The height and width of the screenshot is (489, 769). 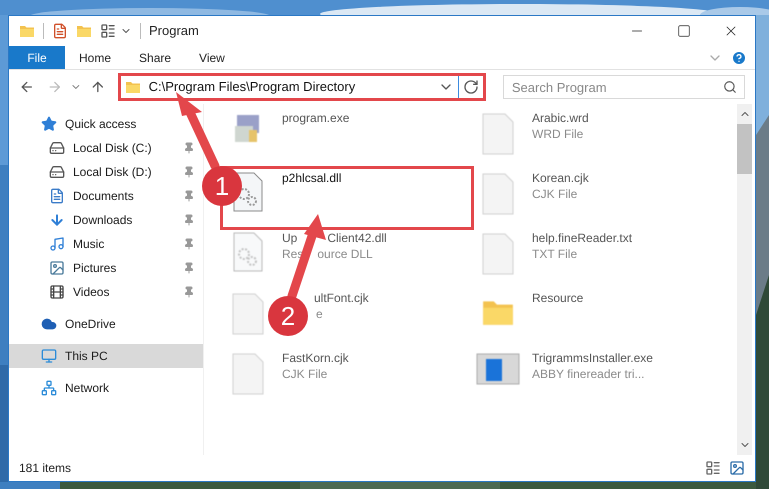 What do you see at coordinates (684, 31) in the screenshot?
I see `maximize-icon` at bounding box center [684, 31].